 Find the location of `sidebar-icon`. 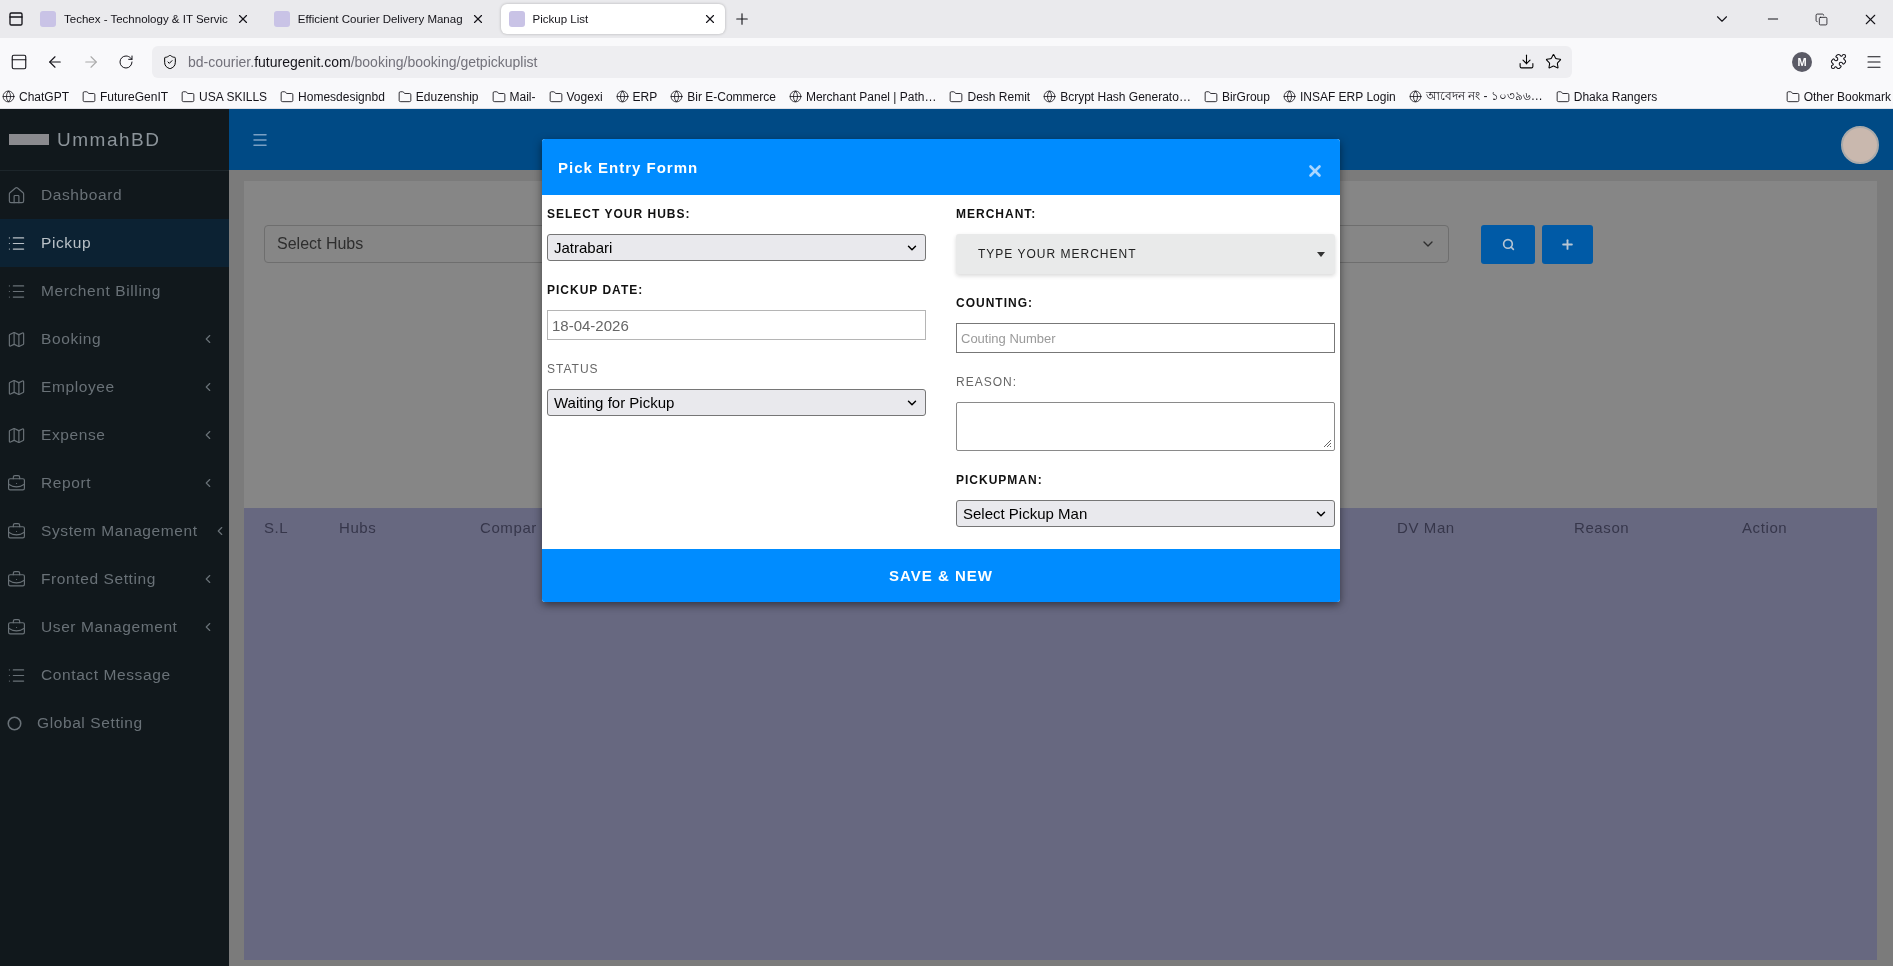

sidebar-icon is located at coordinates (19, 61).